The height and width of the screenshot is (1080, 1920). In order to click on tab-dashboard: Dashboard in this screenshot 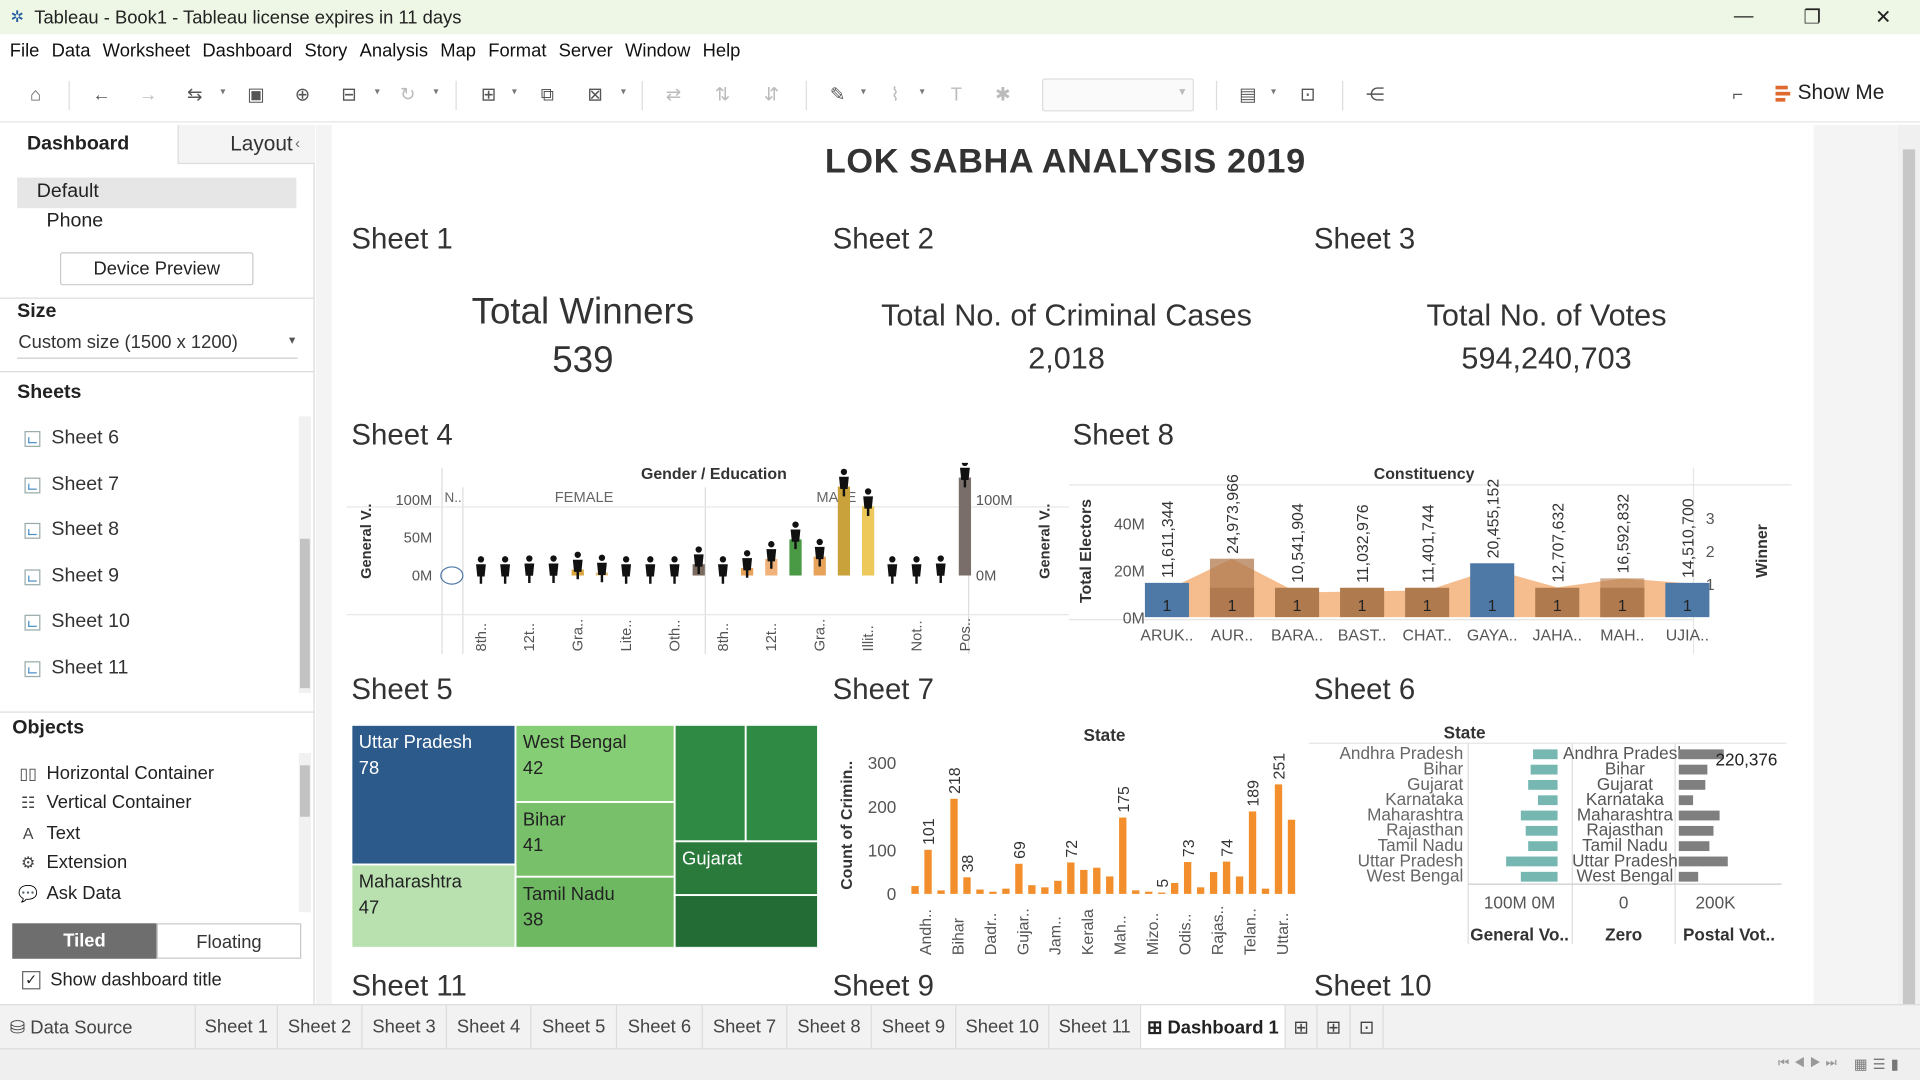, I will do `click(89, 144)`.